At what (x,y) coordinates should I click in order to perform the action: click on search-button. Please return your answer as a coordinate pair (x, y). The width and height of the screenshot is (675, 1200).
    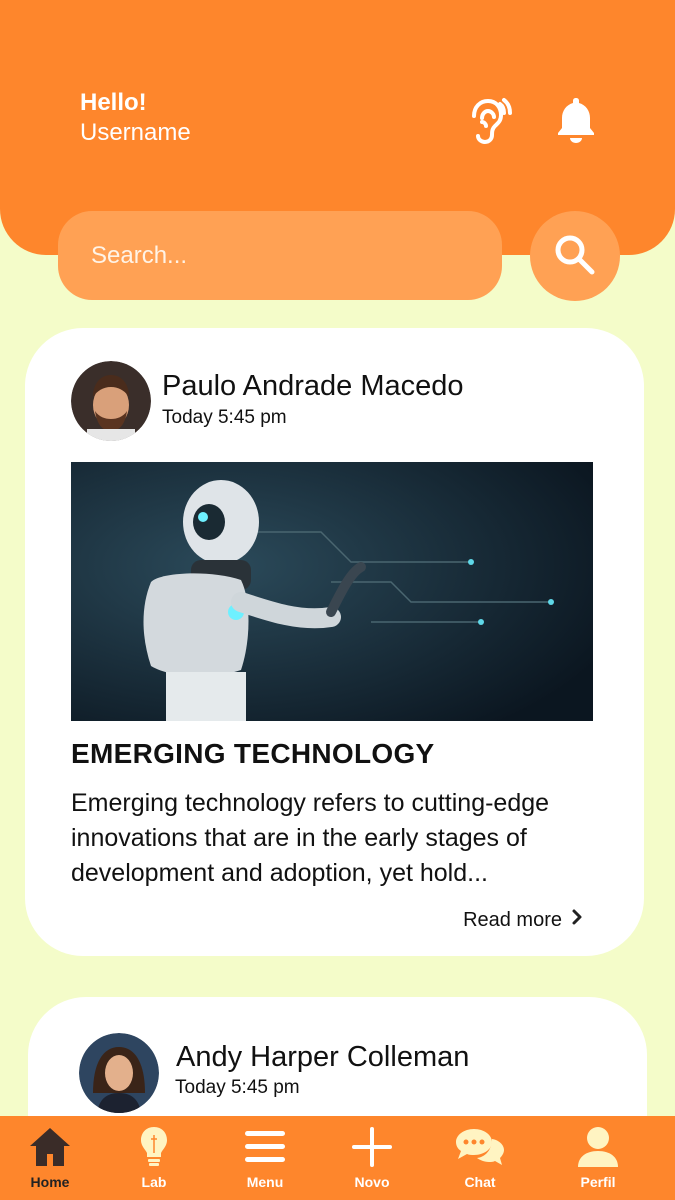
    Looking at the image, I should click on (575, 256).